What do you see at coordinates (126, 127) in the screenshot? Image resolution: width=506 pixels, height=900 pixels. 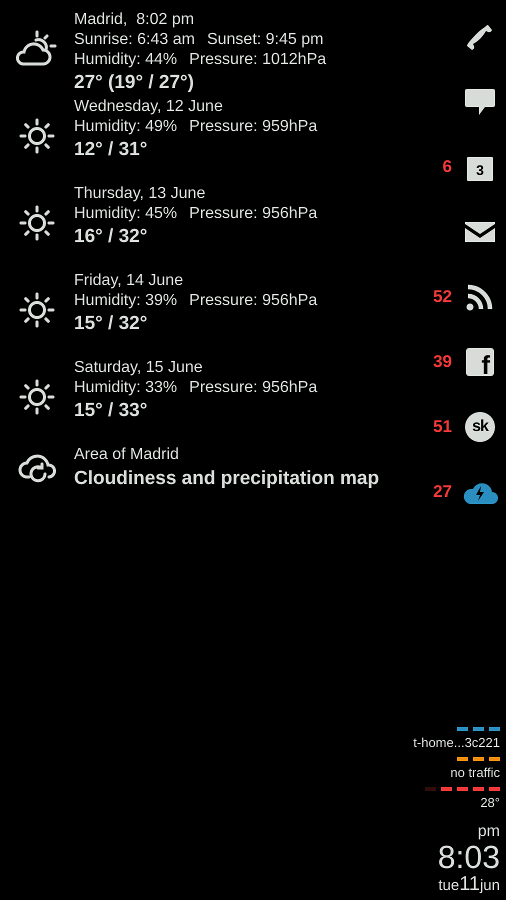 I see `weather-info: Humidity: 49%` at bounding box center [126, 127].